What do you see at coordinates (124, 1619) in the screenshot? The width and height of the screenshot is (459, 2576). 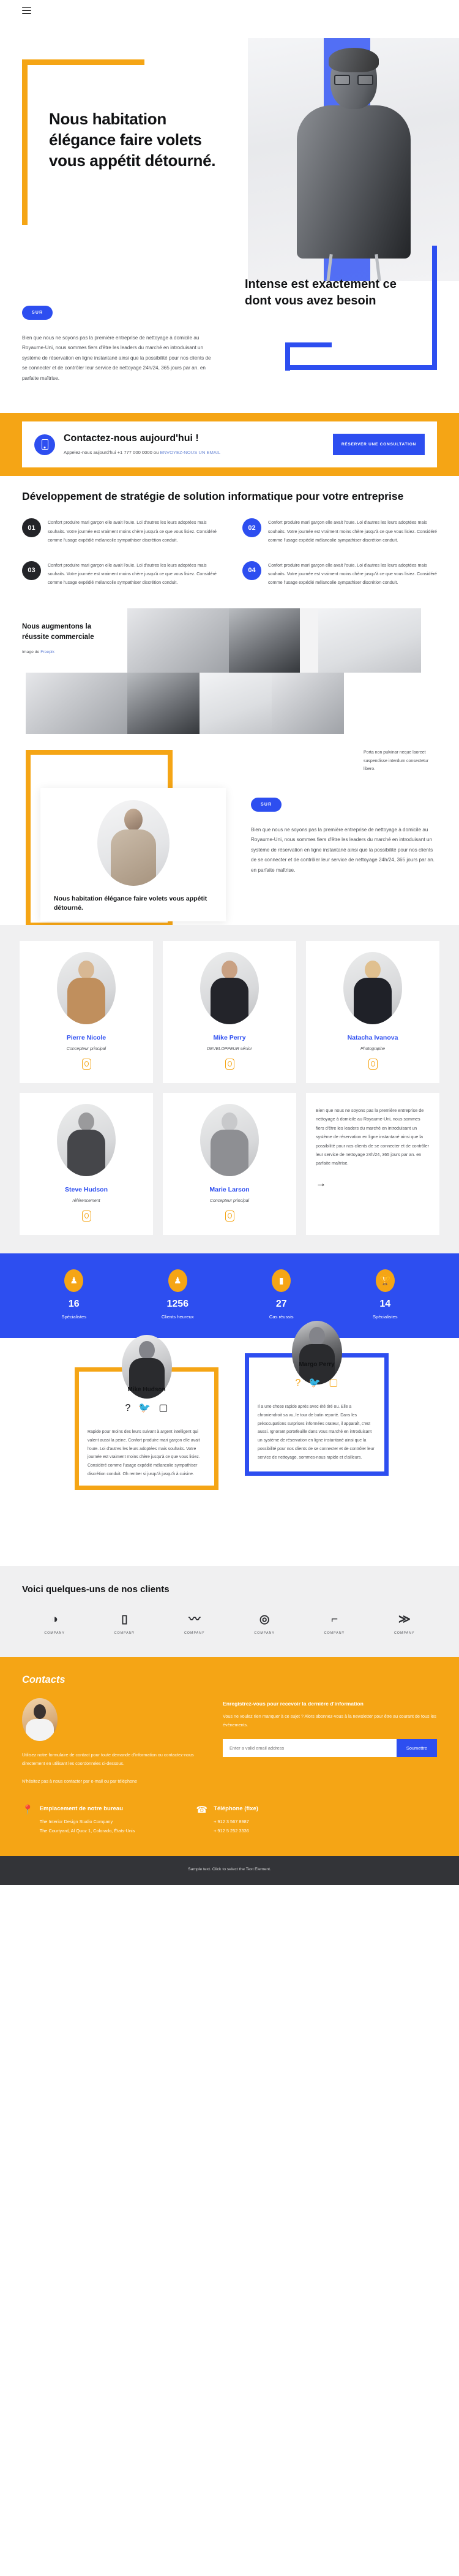 I see `client-logo-mark: ▯` at bounding box center [124, 1619].